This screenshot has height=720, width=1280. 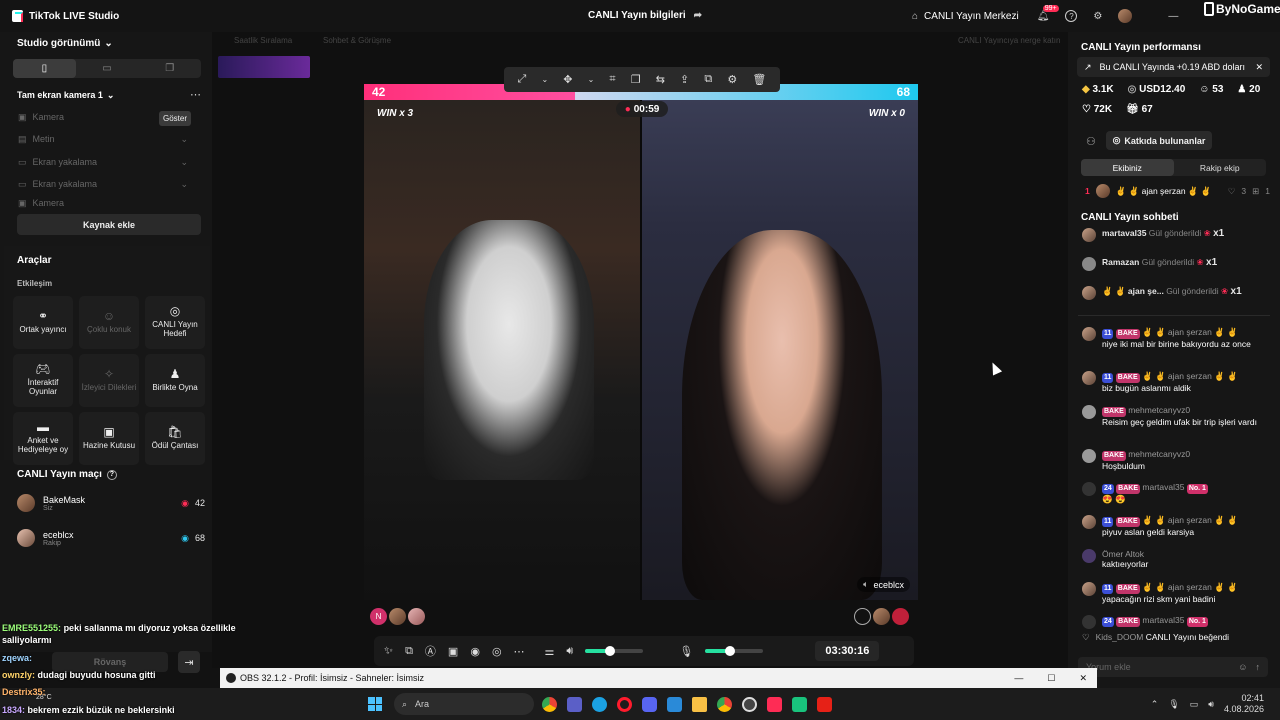 I want to click on multi-guest-tool: ☺ Çoklu konuk, so click(x=109, y=322).